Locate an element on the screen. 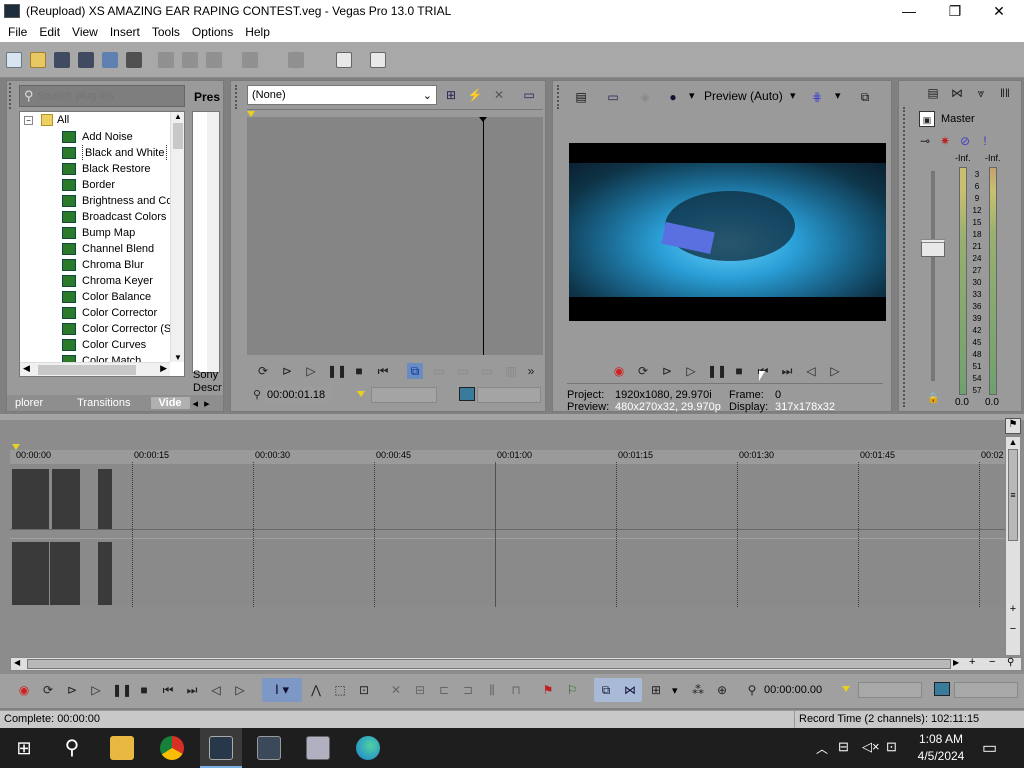 Image resolution: width=1024 pixels, height=768 pixels. copy-icon is located at coordinates (190, 60).